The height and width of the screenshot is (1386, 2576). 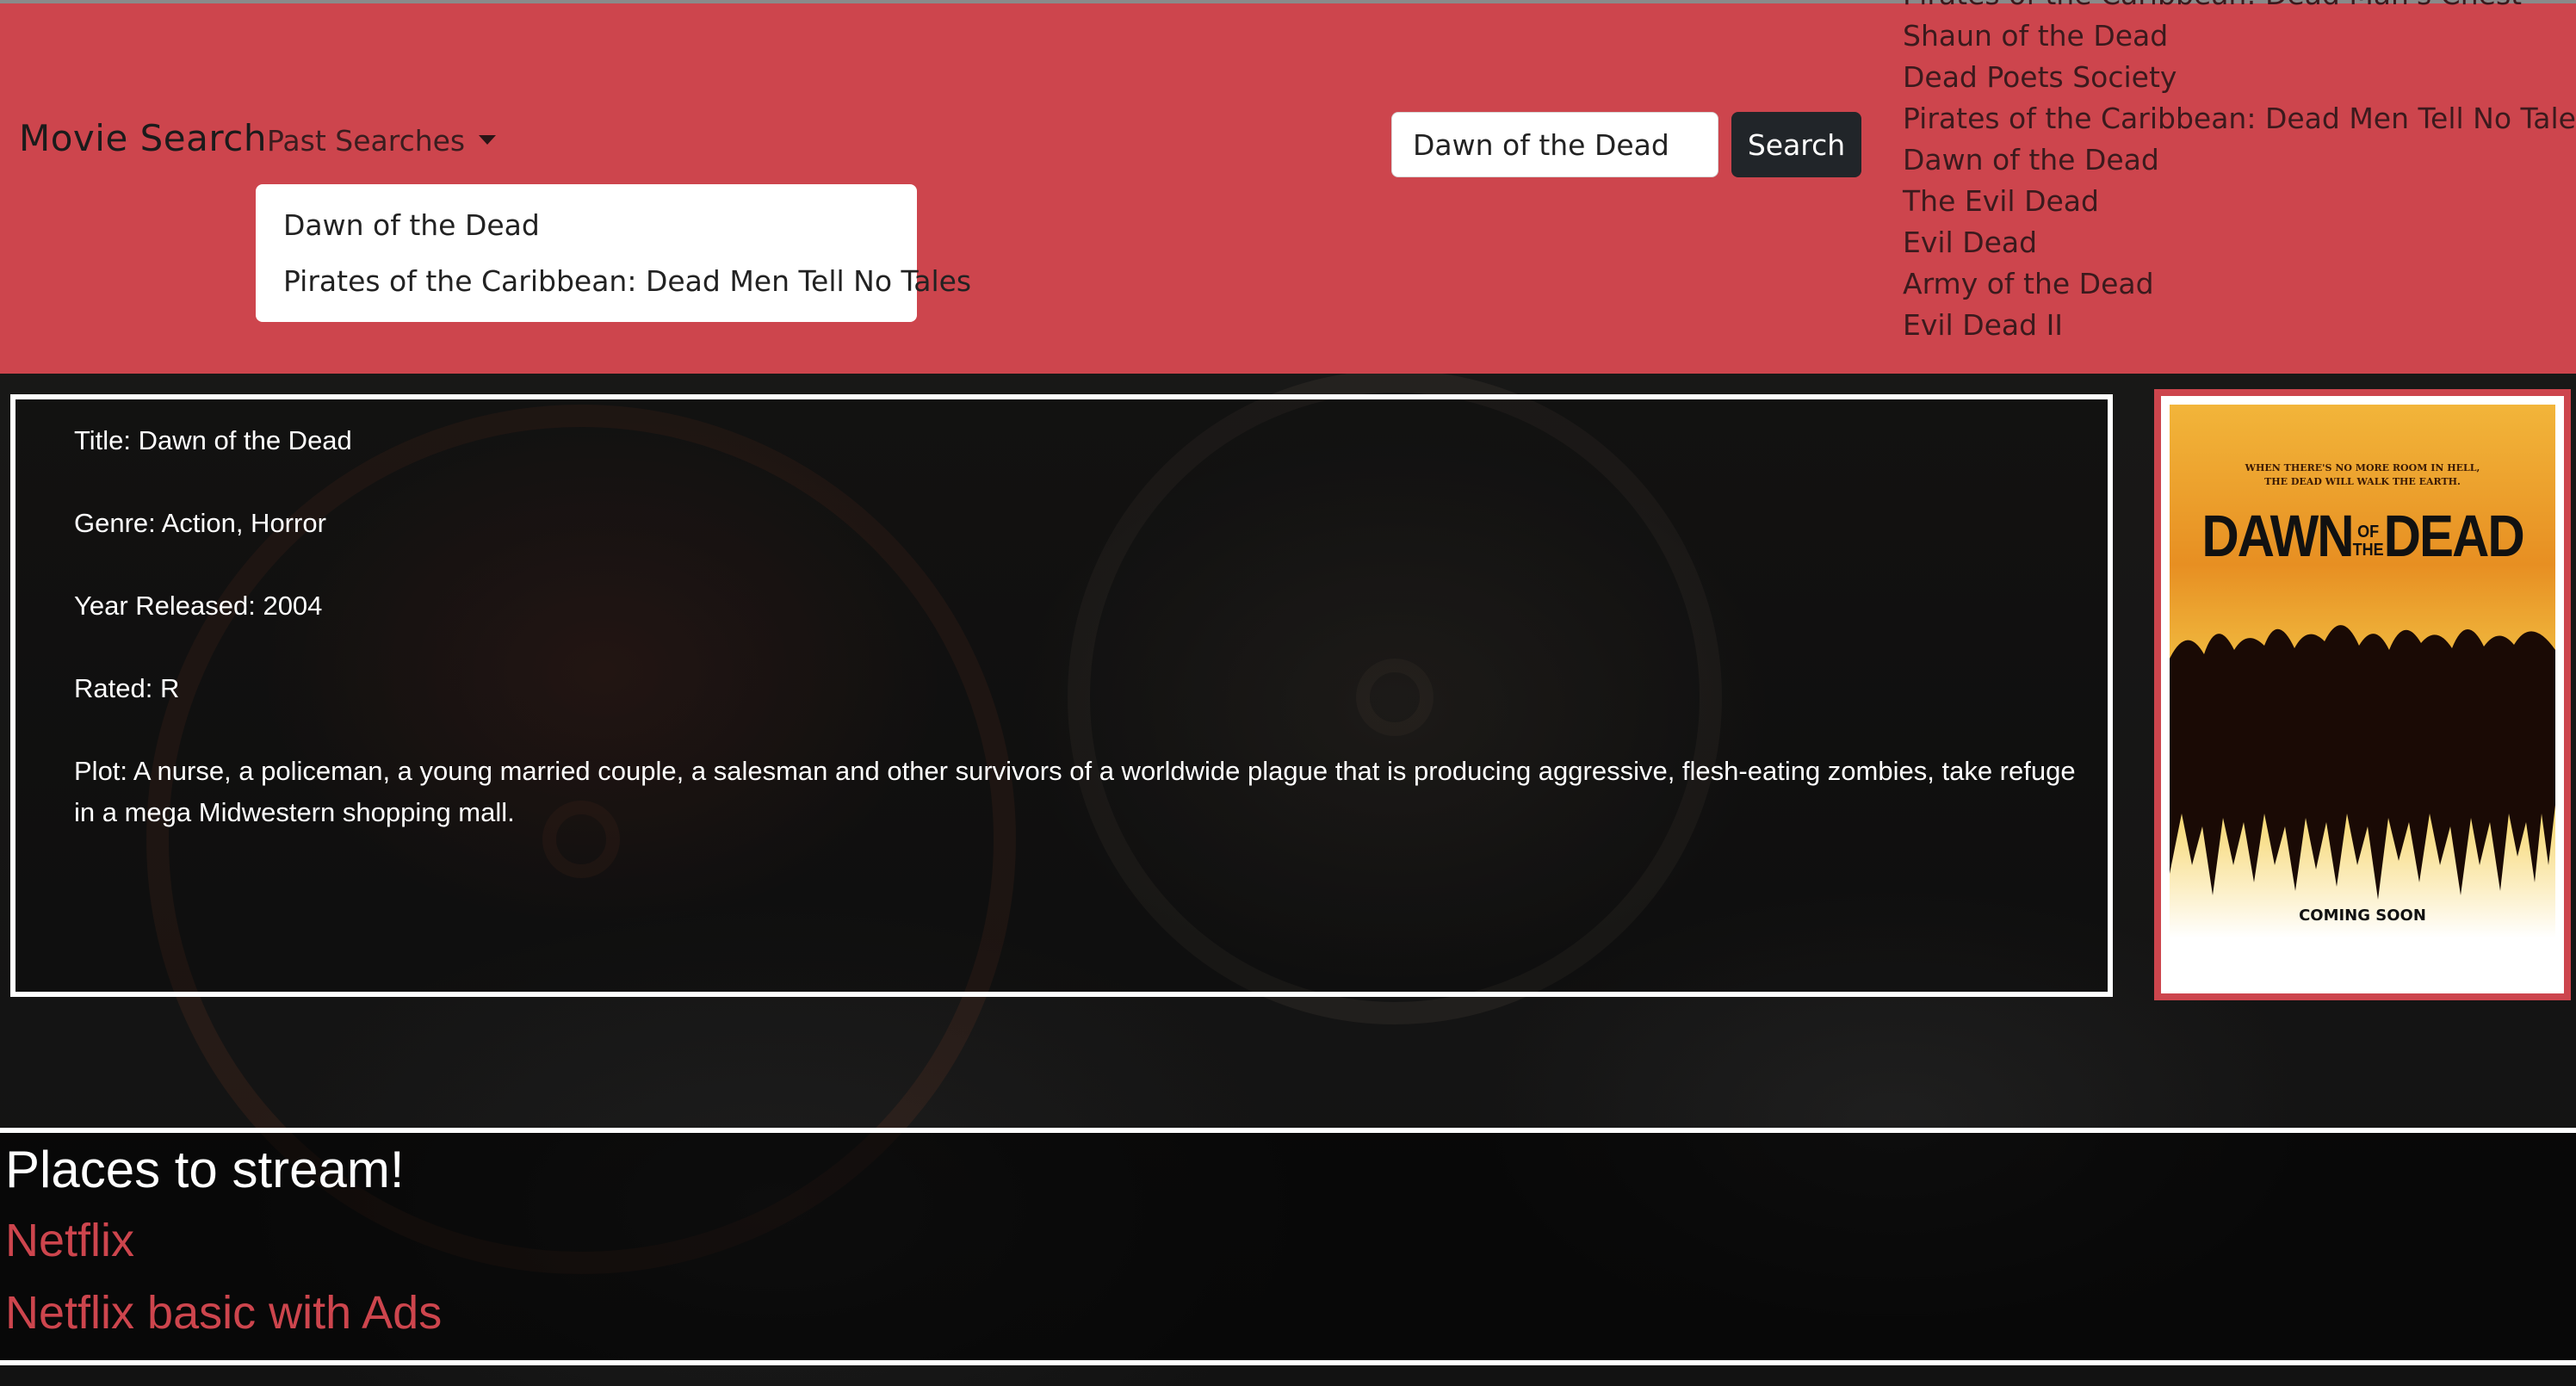 What do you see at coordinates (2368, 549) in the screenshot?
I see `poster-title-the: THE` at bounding box center [2368, 549].